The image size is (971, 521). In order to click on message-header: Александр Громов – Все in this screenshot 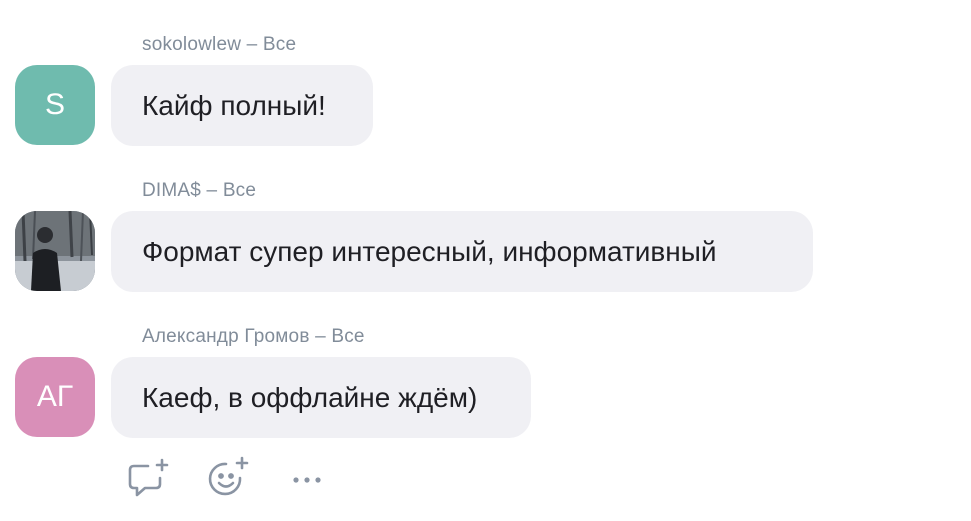, I will do `click(253, 337)`.